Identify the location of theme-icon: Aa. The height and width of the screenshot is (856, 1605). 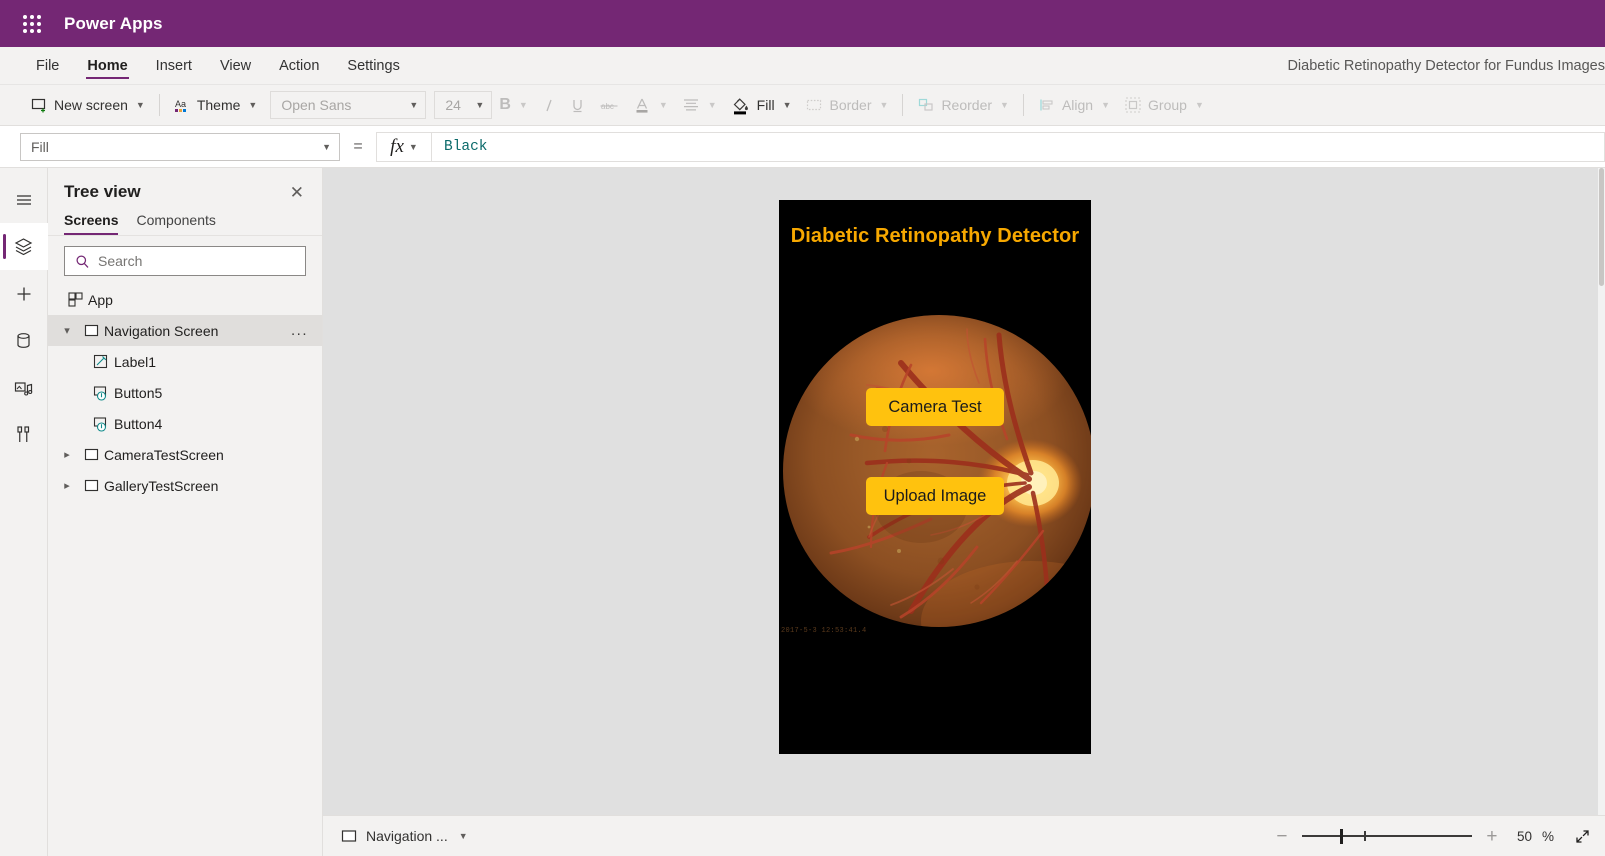
(182, 105).